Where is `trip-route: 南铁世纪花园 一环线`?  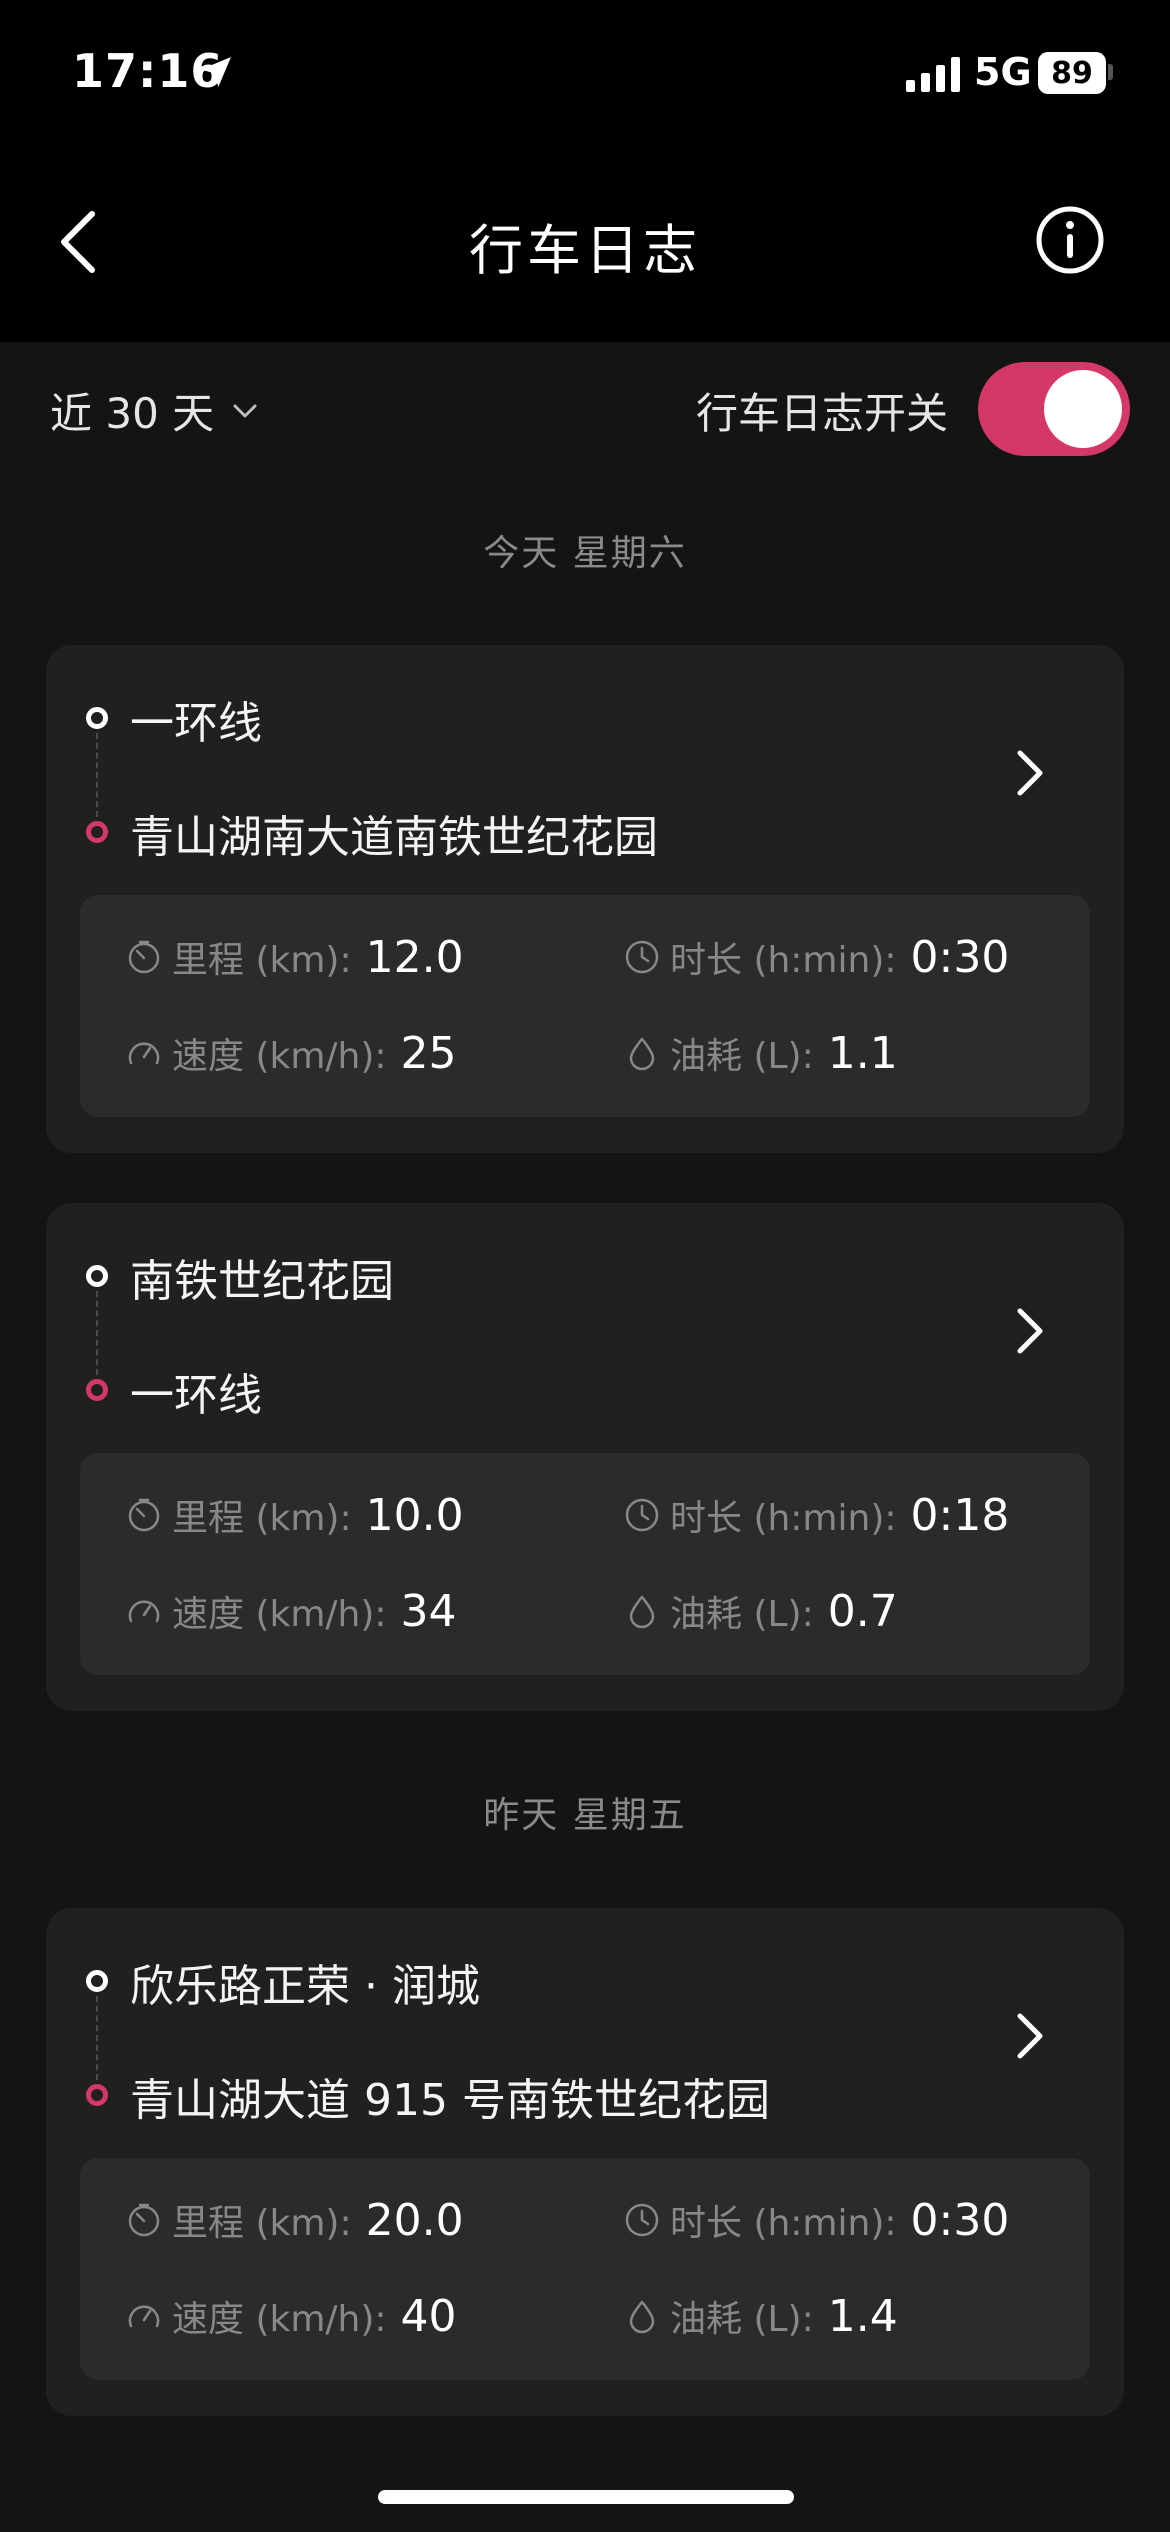
trip-route: 南铁世纪花园 一环线 is located at coordinates (536, 1333).